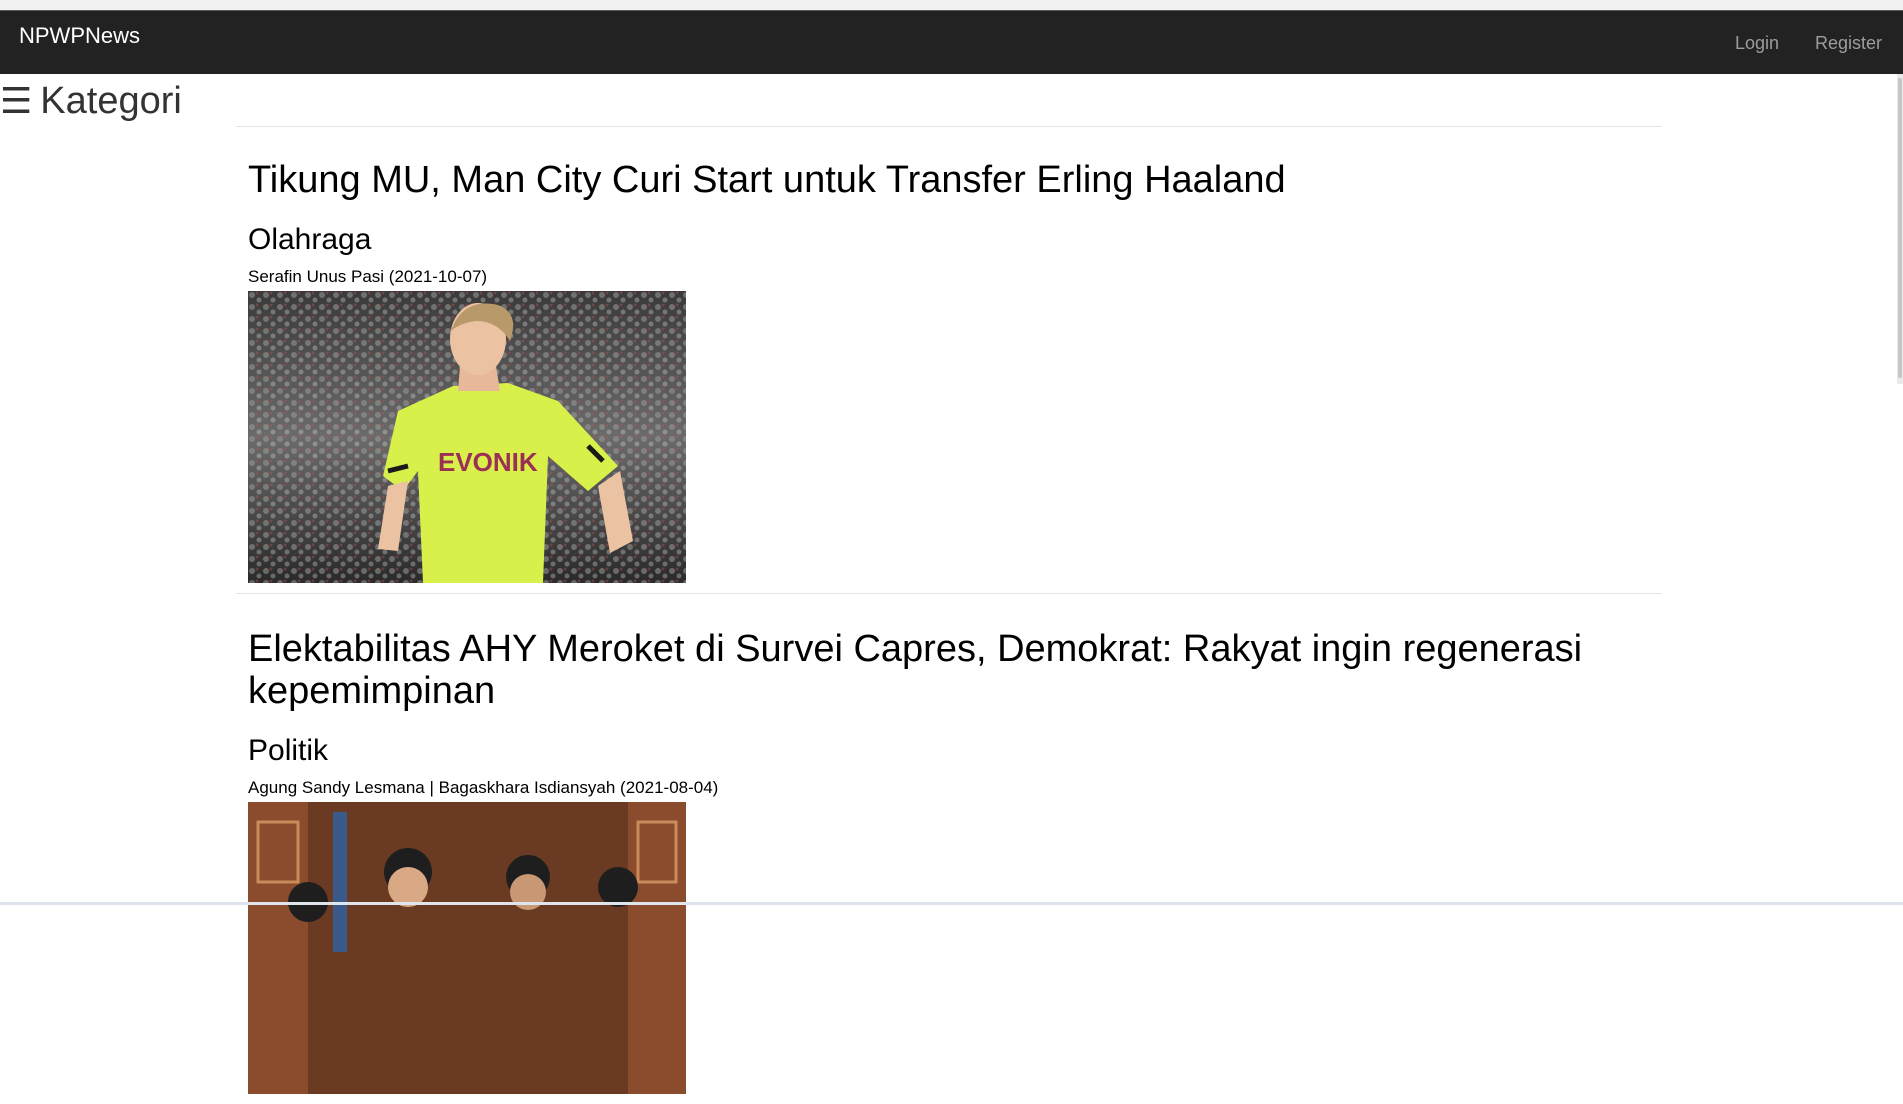  Describe the element at coordinates (310, 239) in the screenshot. I see `article-category: Olahraga` at that location.